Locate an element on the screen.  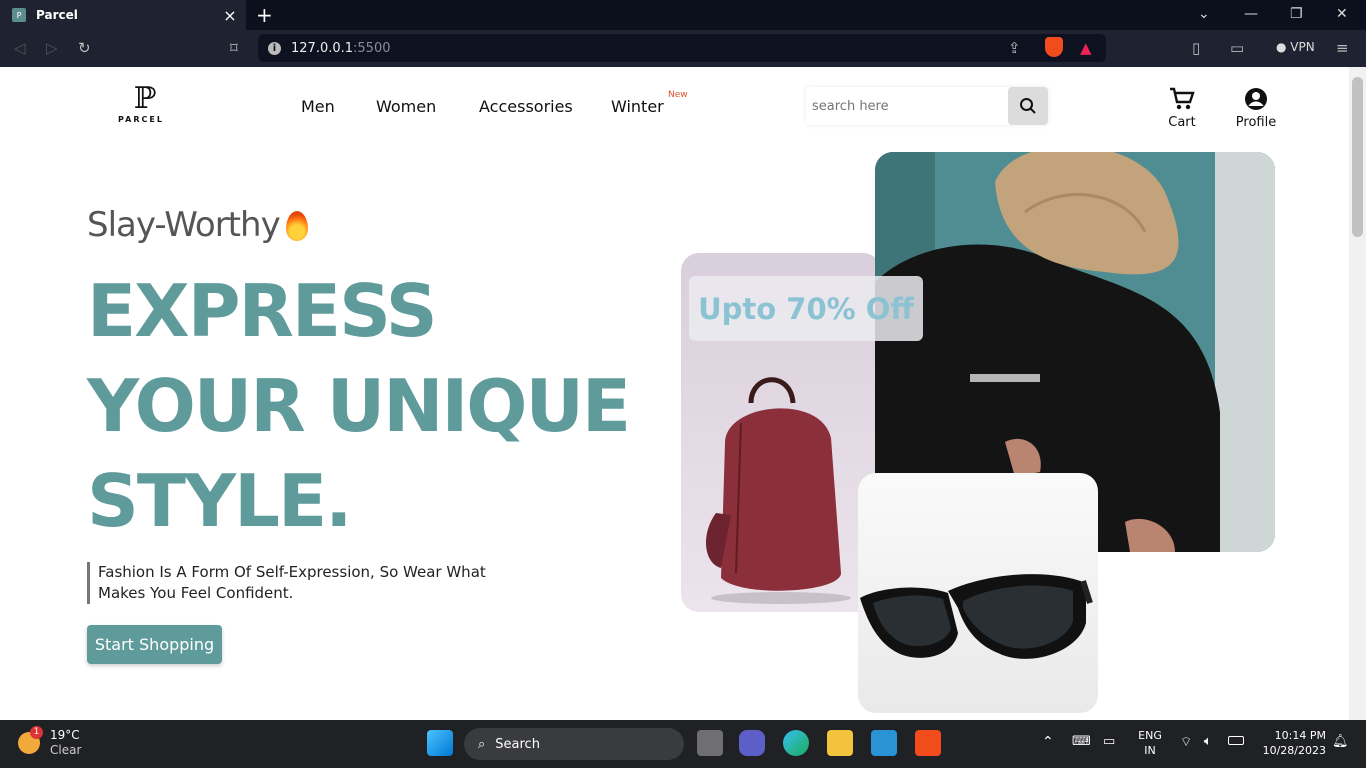
search-icon is located at coordinates (1028, 106).